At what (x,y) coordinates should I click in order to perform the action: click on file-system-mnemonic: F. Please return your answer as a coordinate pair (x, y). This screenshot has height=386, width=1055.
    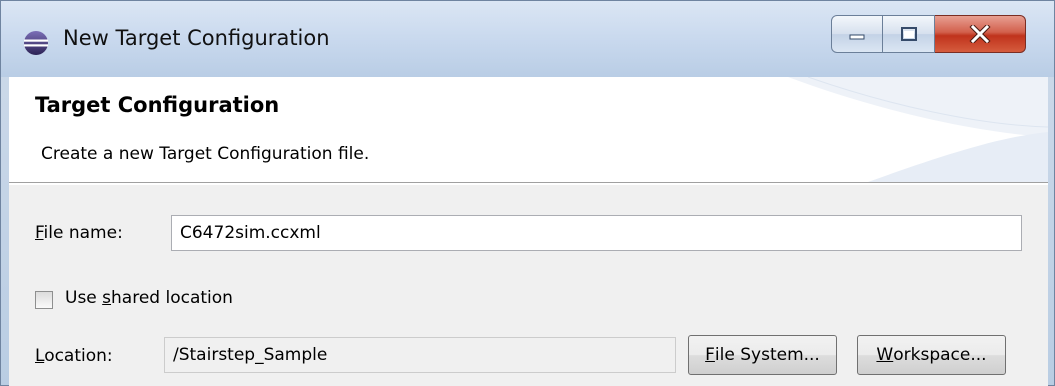
    Looking at the image, I should click on (710, 355).